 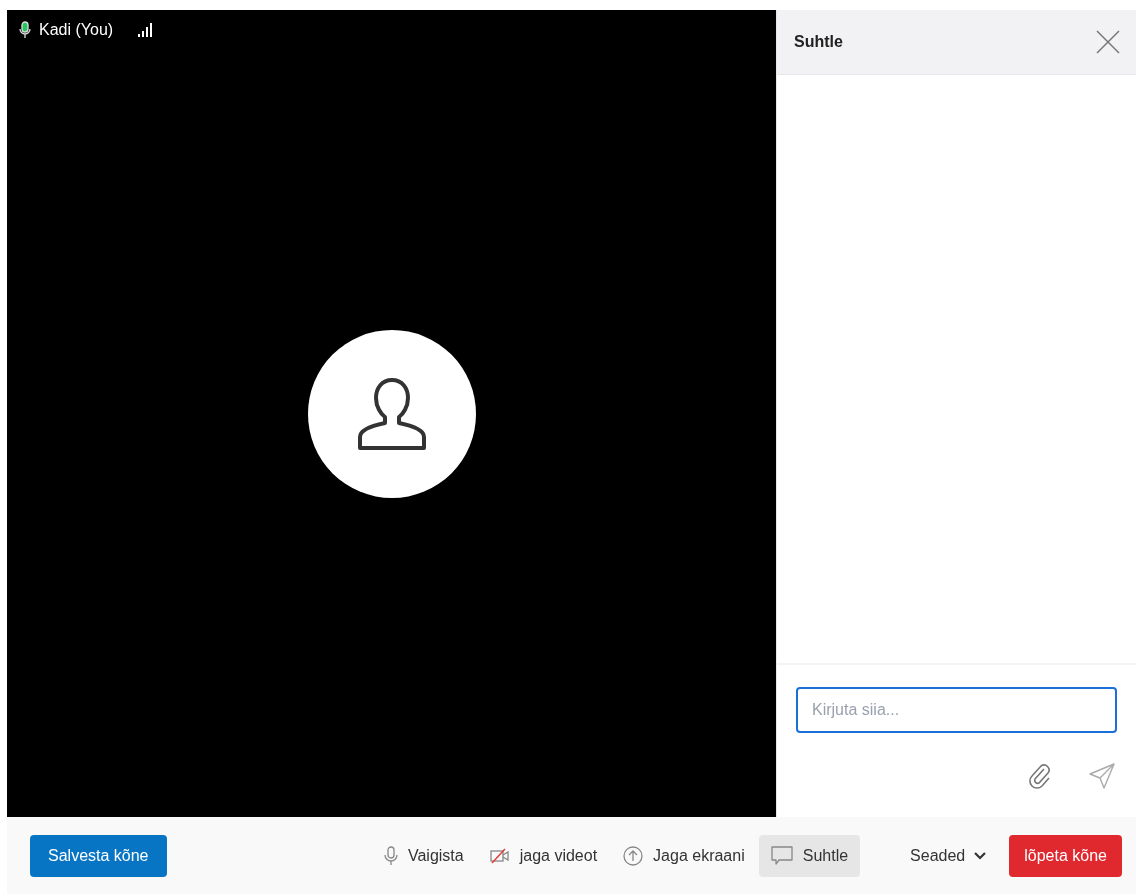 What do you see at coordinates (818, 42) in the screenshot?
I see `chat-title: Suhtle` at bounding box center [818, 42].